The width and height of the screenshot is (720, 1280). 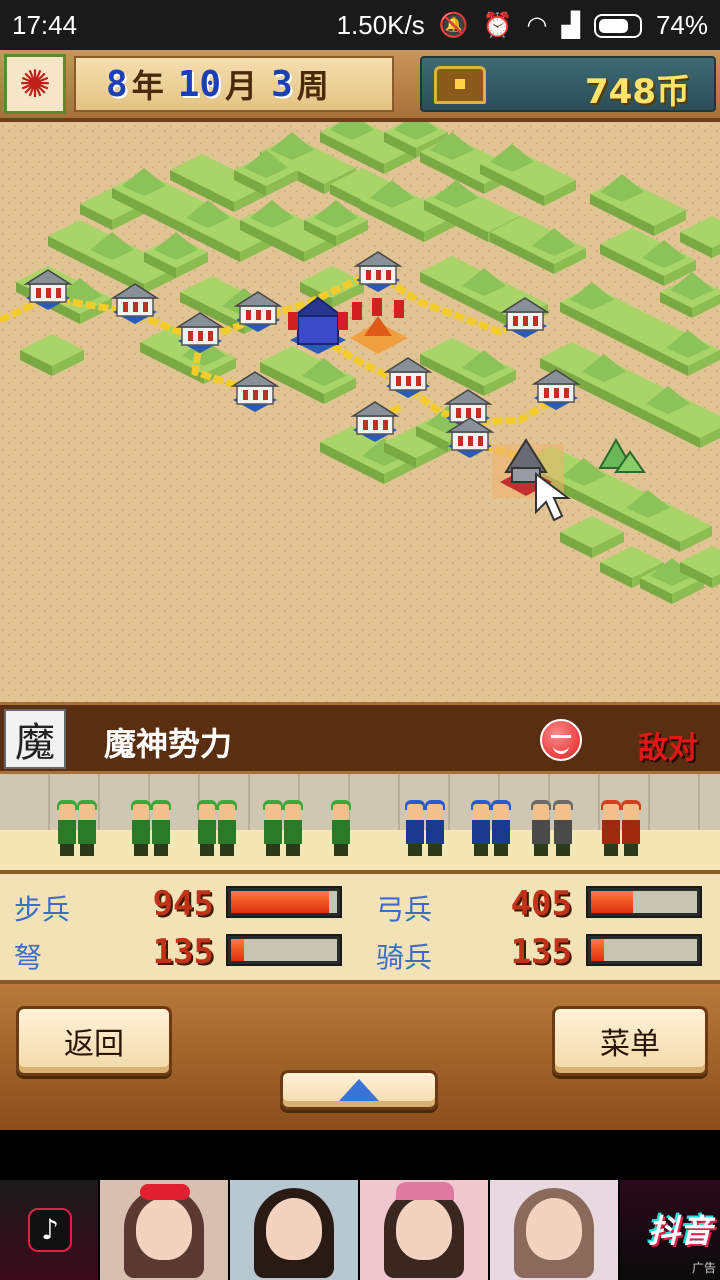 I want to click on stat-cavalry: 骑兵 135, so click(x=474, y=954).